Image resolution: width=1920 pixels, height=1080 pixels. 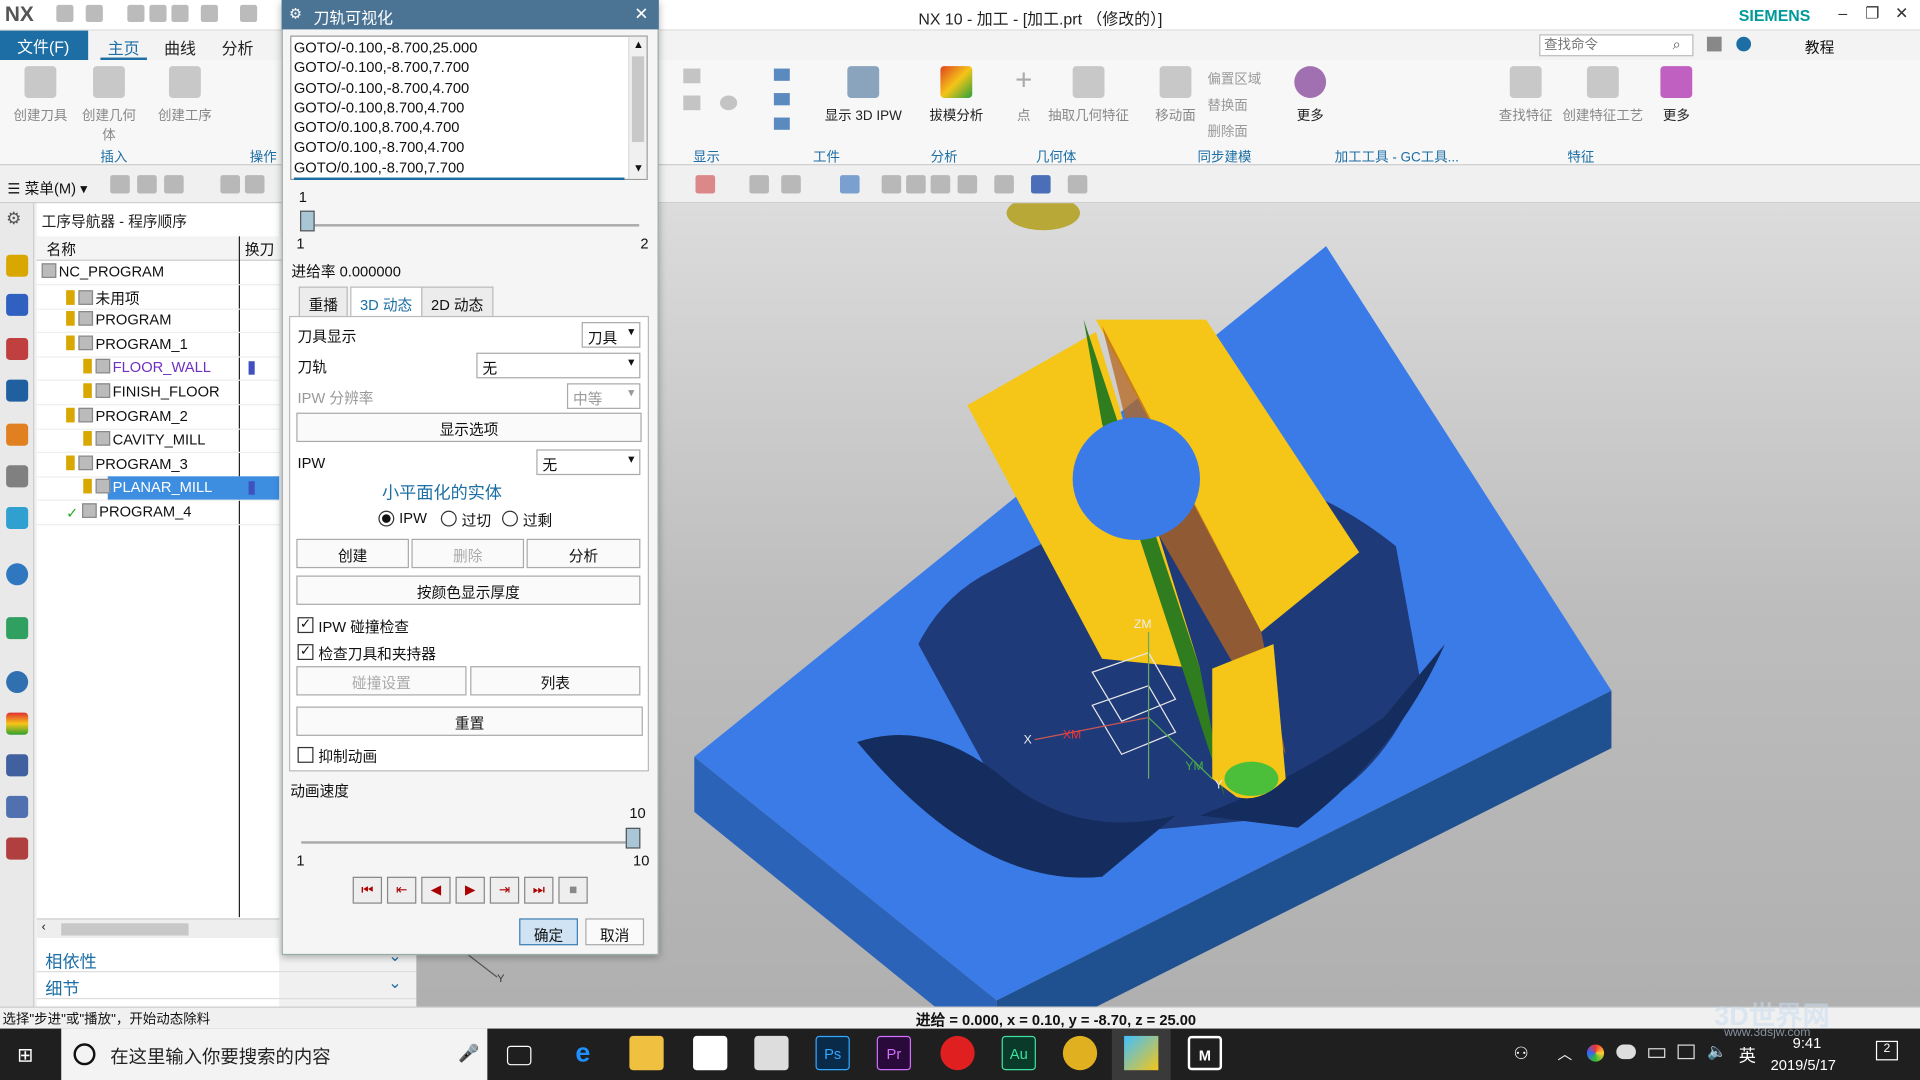 What do you see at coordinates (469, 168) in the screenshot?
I see `goto-line: GOTO/0.100,-8.700,7.700` at bounding box center [469, 168].